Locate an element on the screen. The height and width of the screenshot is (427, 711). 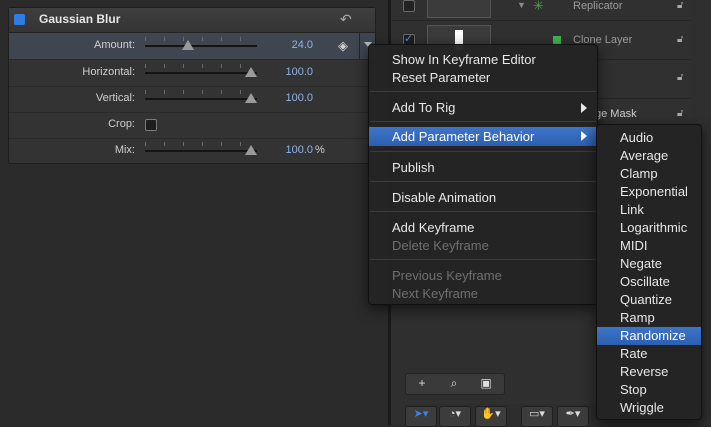
param-label: Vertical: is located at coordinates (115, 98).